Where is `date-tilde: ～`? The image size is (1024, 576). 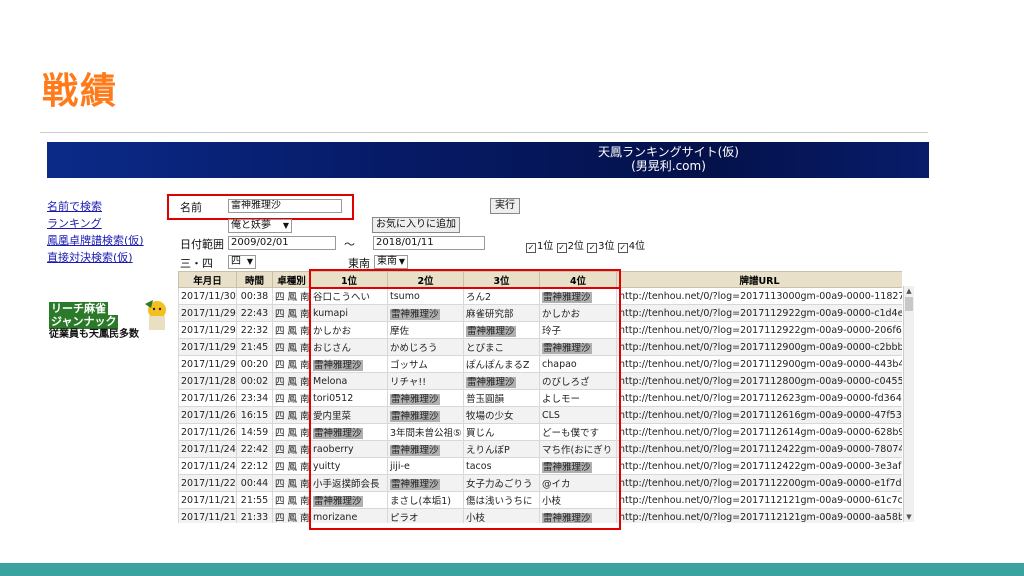
date-tilde: ～ is located at coordinates (349, 244).